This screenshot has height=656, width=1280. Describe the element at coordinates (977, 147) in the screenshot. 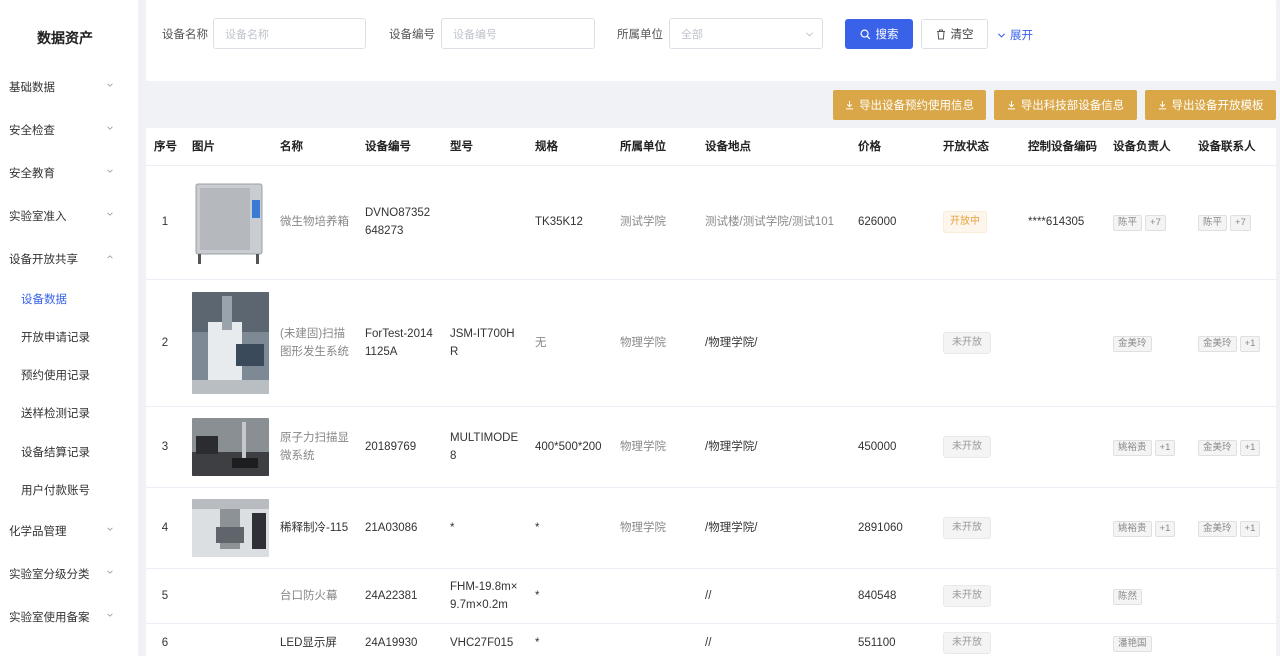

I see `col-header-status: 开放状态` at that location.